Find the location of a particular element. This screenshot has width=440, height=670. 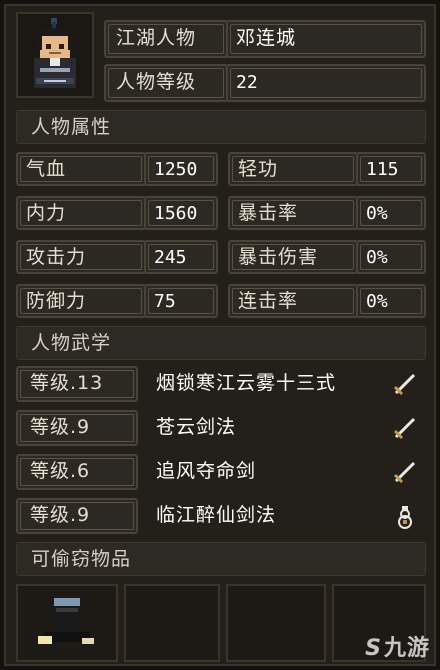

watermark-text: 九游 is located at coordinates (406, 648).